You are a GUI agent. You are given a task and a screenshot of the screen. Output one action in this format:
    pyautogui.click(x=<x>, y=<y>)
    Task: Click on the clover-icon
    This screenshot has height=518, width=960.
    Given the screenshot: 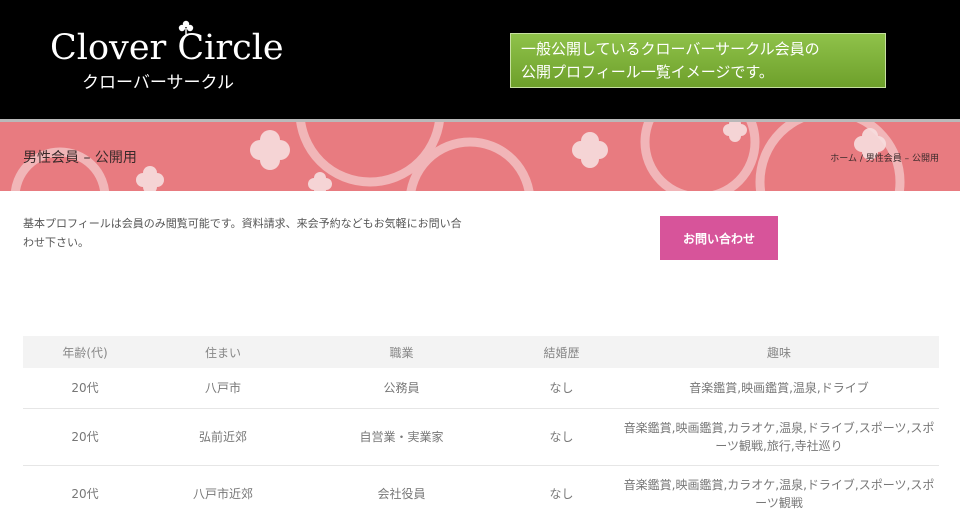 What is the action you would take?
    pyautogui.click(x=186, y=27)
    